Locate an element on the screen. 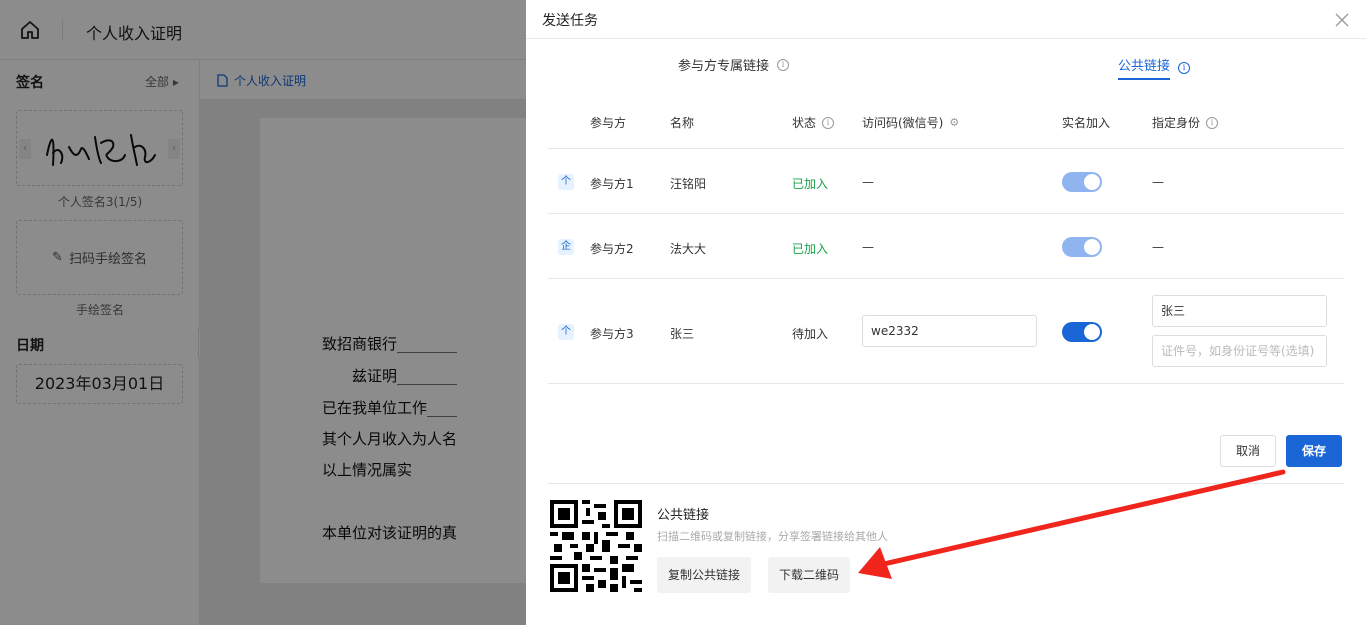 The width and height of the screenshot is (1366, 625). column-header-access-code-label: 访问码(微信号) is located at coordinates (903, 123).